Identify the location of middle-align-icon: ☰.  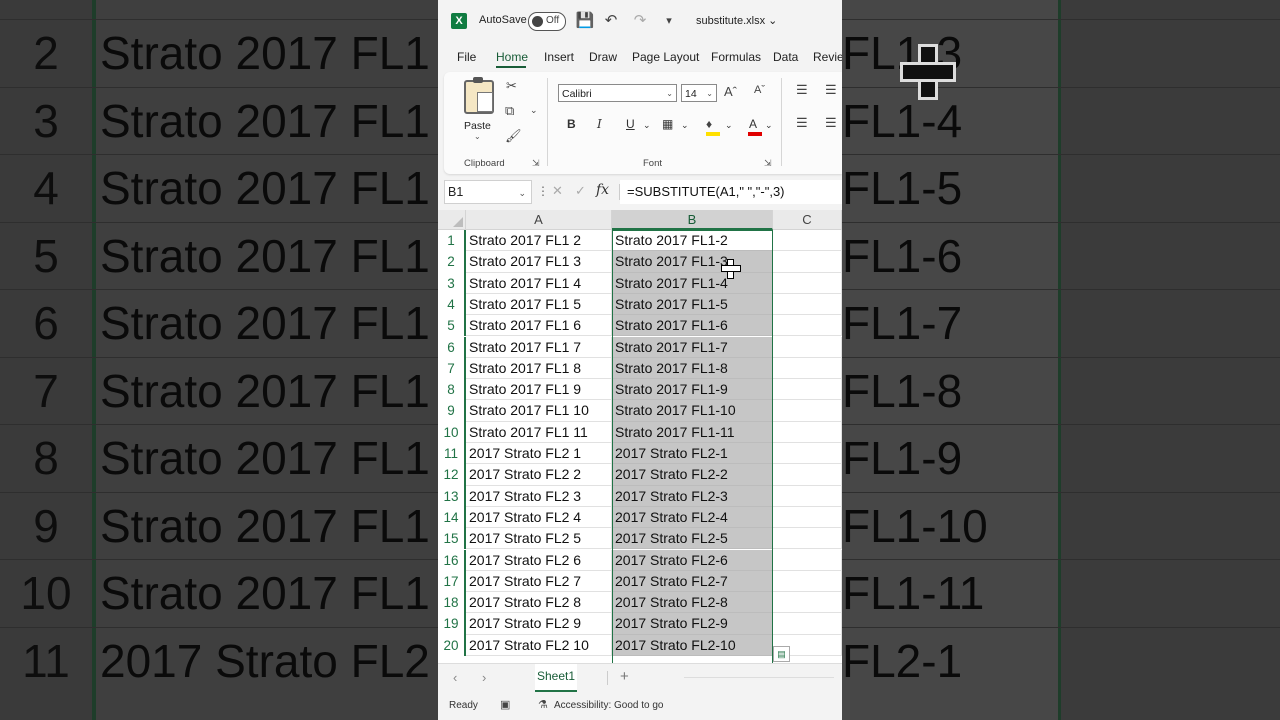
(831, 90).